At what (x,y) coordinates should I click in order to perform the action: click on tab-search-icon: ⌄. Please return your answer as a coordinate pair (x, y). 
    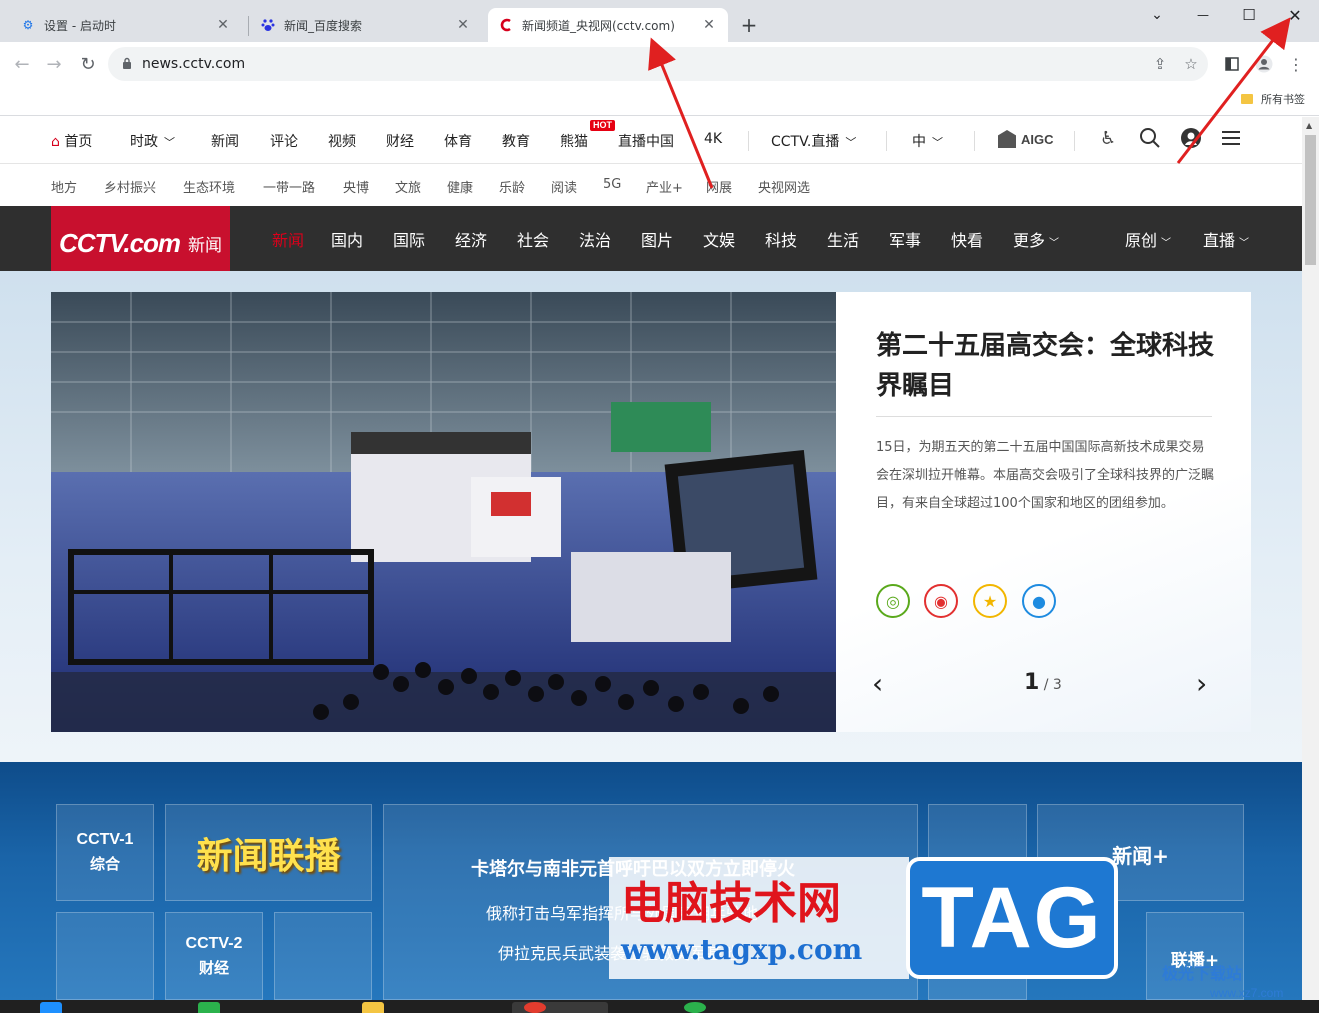
    Looking at the image, I should click on (1157, 15).